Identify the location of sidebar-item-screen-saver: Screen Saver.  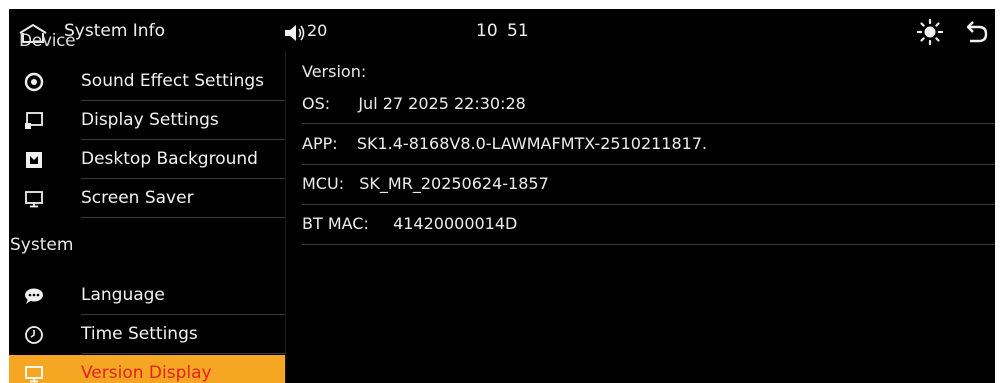
(147, 199).